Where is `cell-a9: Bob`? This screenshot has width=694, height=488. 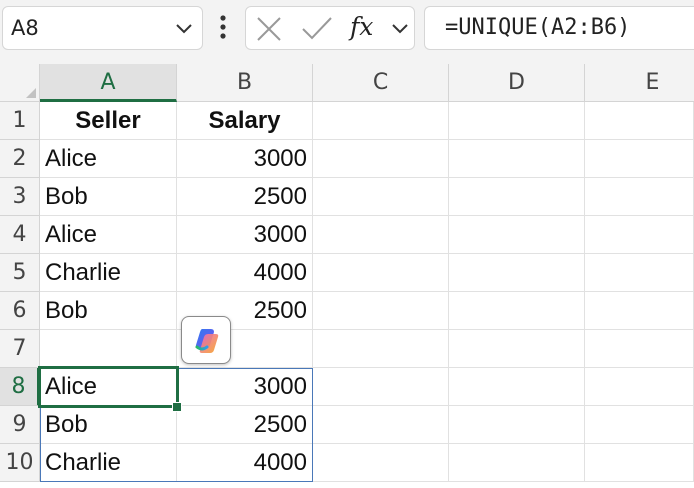 cell-a9: Bob is located at coordinates (108, 425).